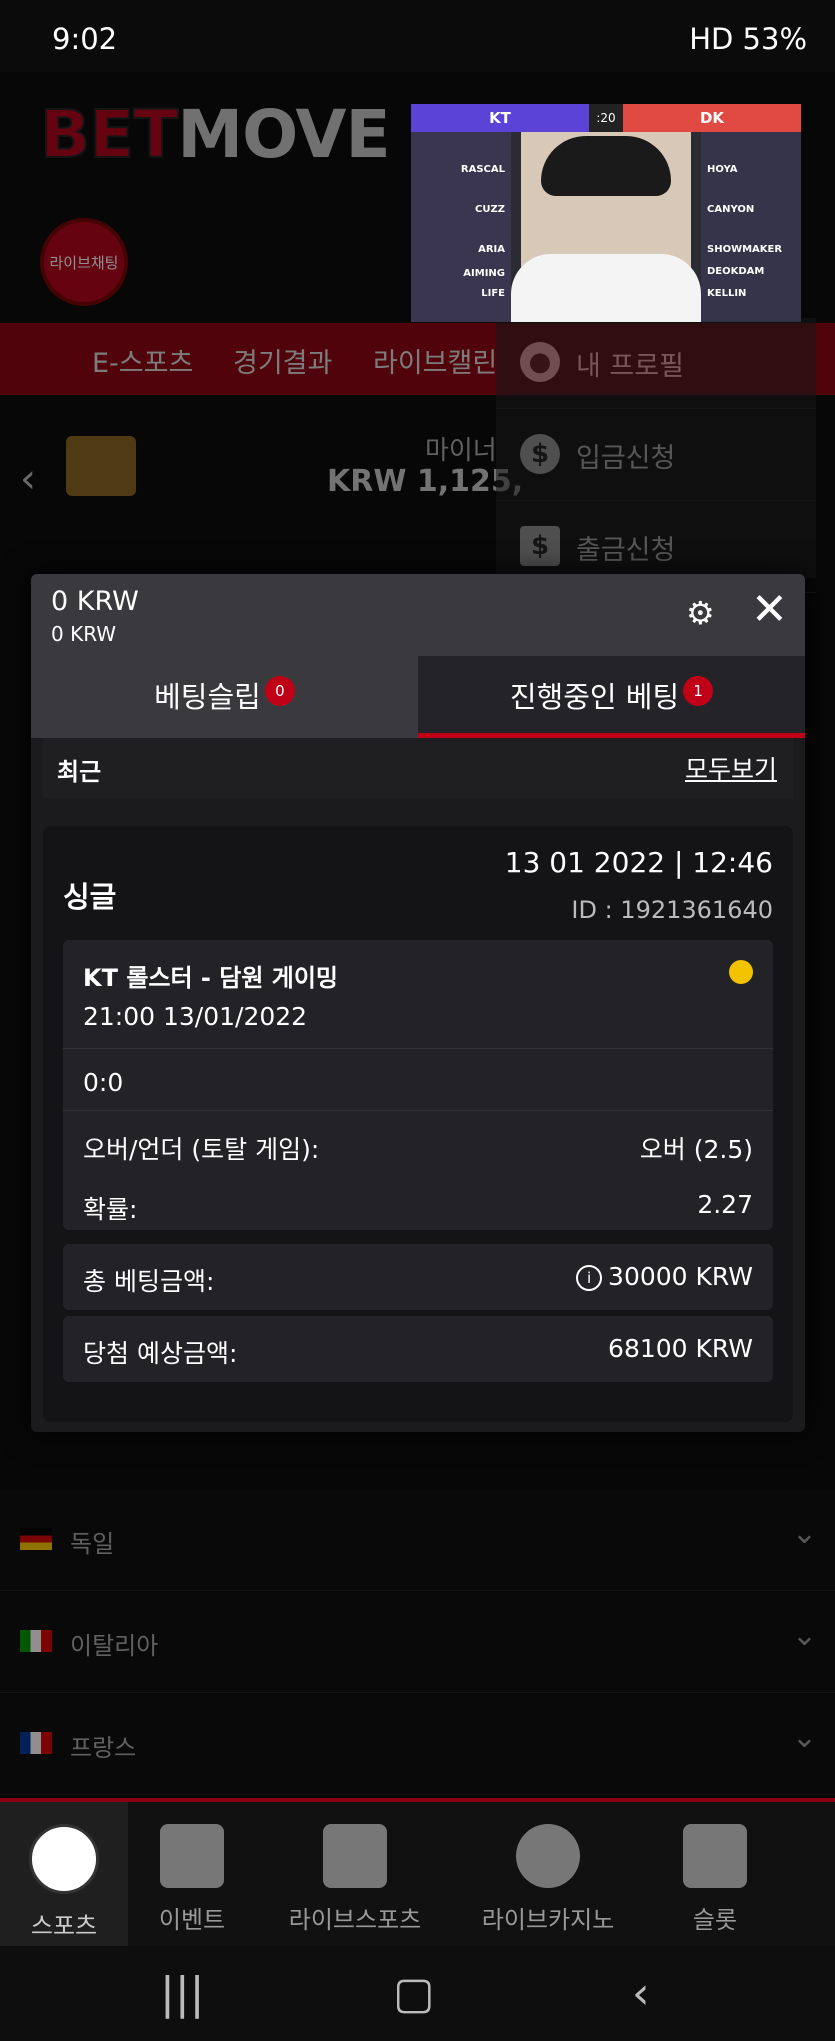  Describe the element at coordinates (103, 1082) in the screenshot. I see `match-score: 0:0` at that location.